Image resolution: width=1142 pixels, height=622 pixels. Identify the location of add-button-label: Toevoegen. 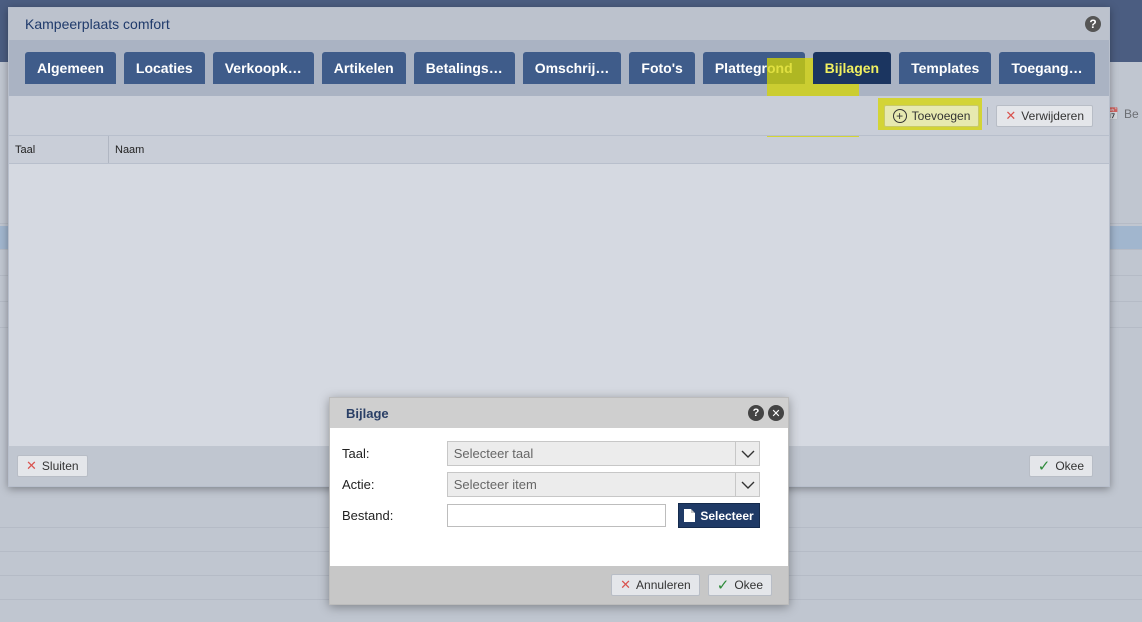
(941, 115).